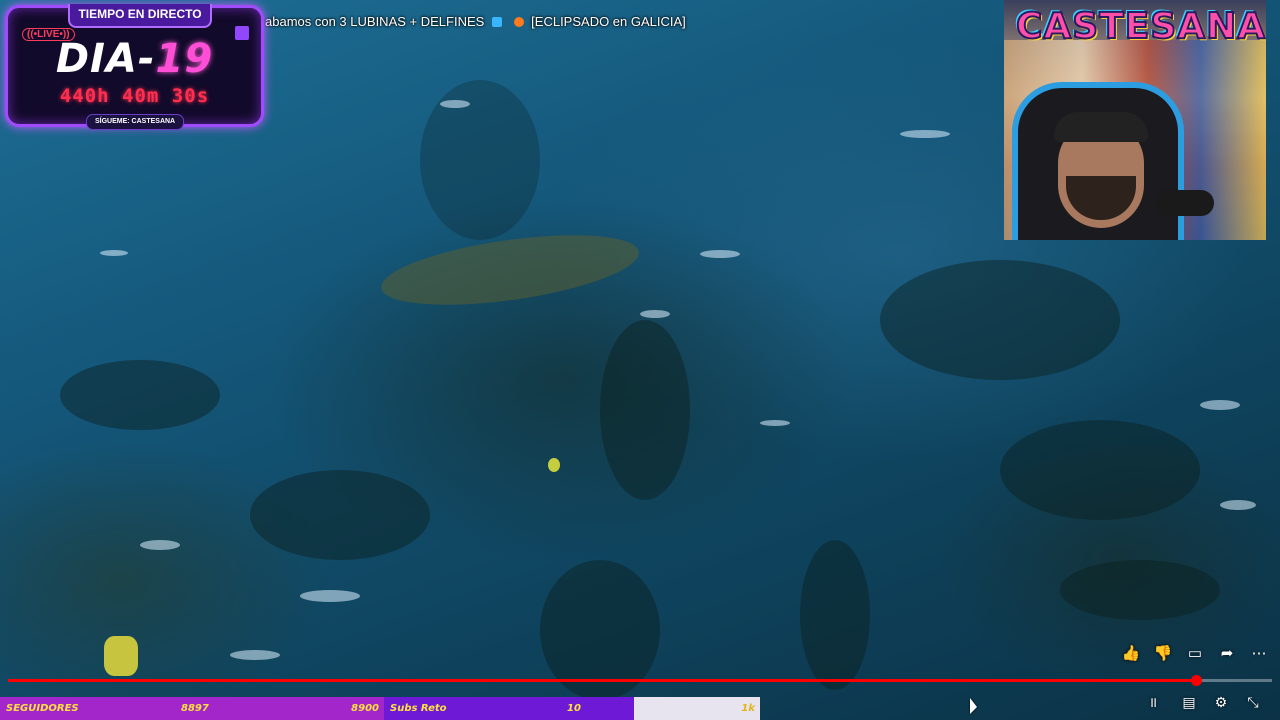 This screenshot has height=720, width=1280. Describe the element at coordinates (1253, 702) in the screenshot. I see `exit-fullscreen-icon: ⤡` at that location.